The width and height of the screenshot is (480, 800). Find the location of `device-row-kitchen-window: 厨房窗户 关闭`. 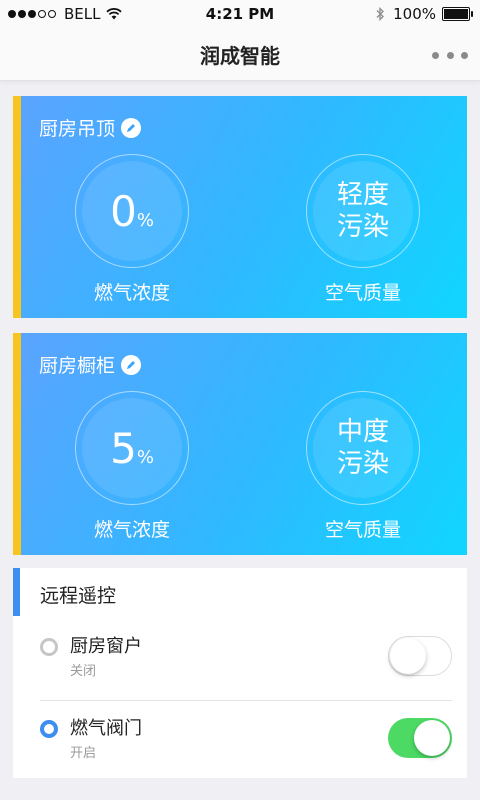

device-row-kitchen-window: 厨房窗户 关闭 is located at coordinates (240, 664).